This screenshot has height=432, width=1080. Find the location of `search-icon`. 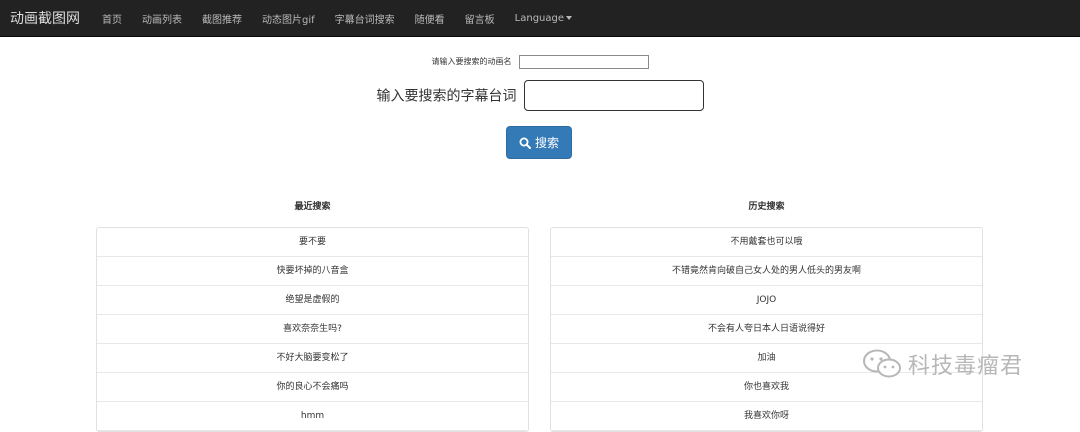

search-icon is located at coordinates (525, 143).